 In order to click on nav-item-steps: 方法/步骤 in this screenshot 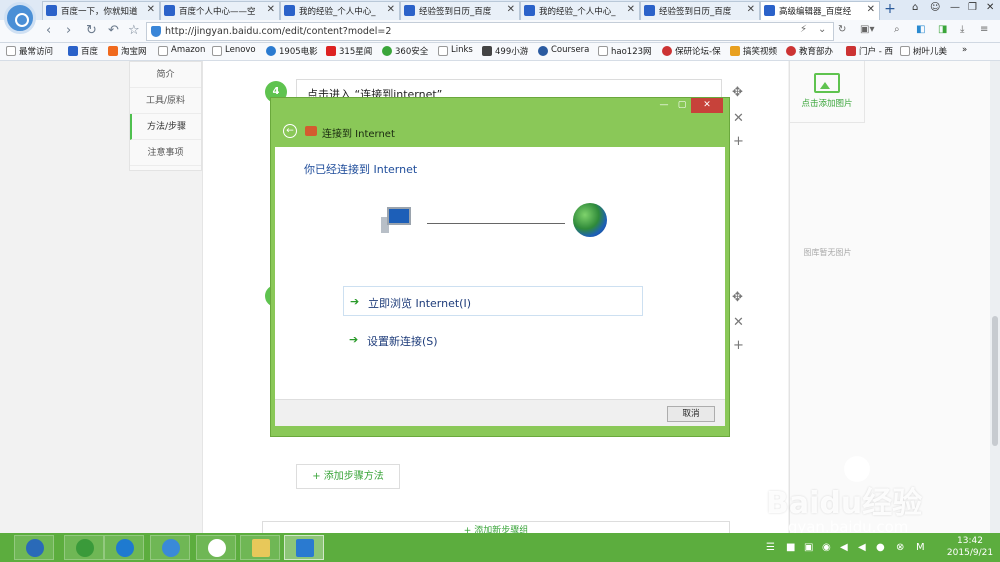, I will do `click(165, 127)`.